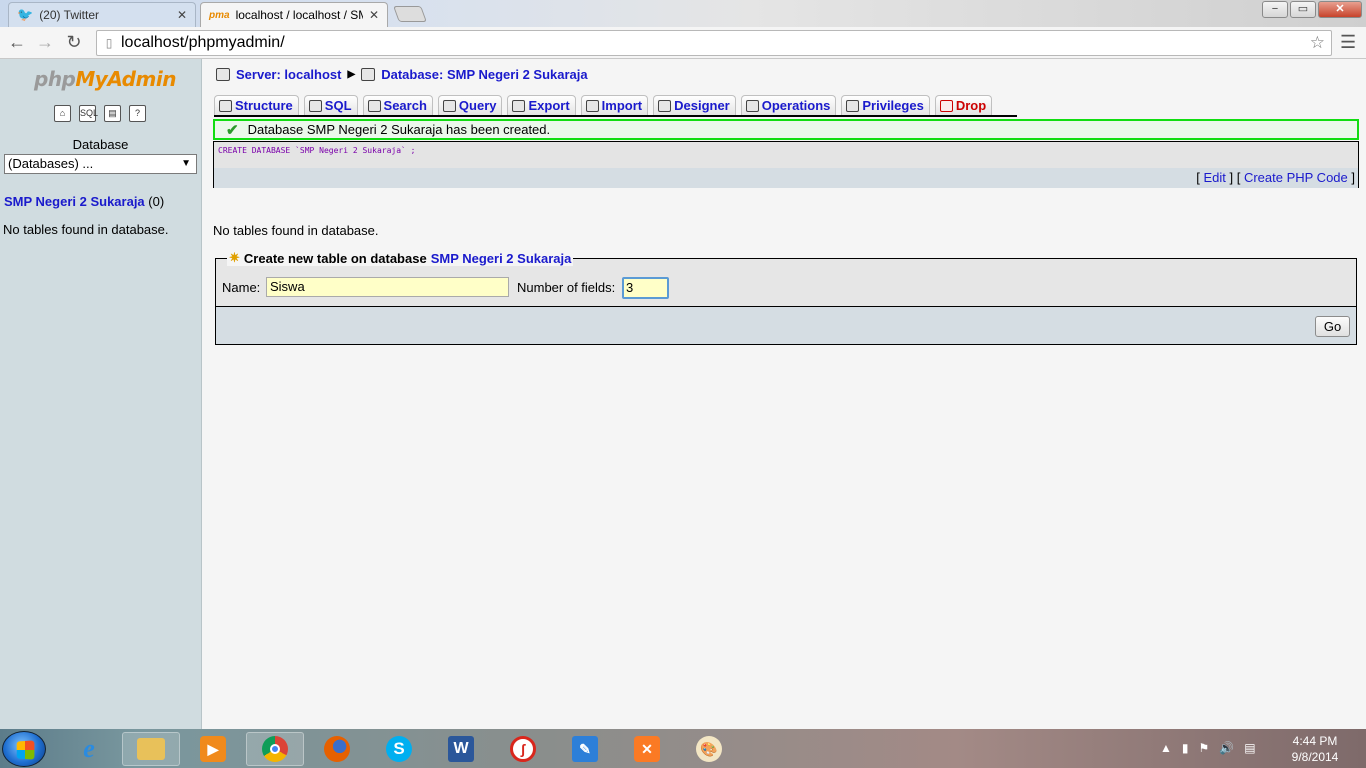  What do you see at coordinates (109, 43) in the screenshot?
I see `page-icon: ▯` at bounding box center [109, 43].